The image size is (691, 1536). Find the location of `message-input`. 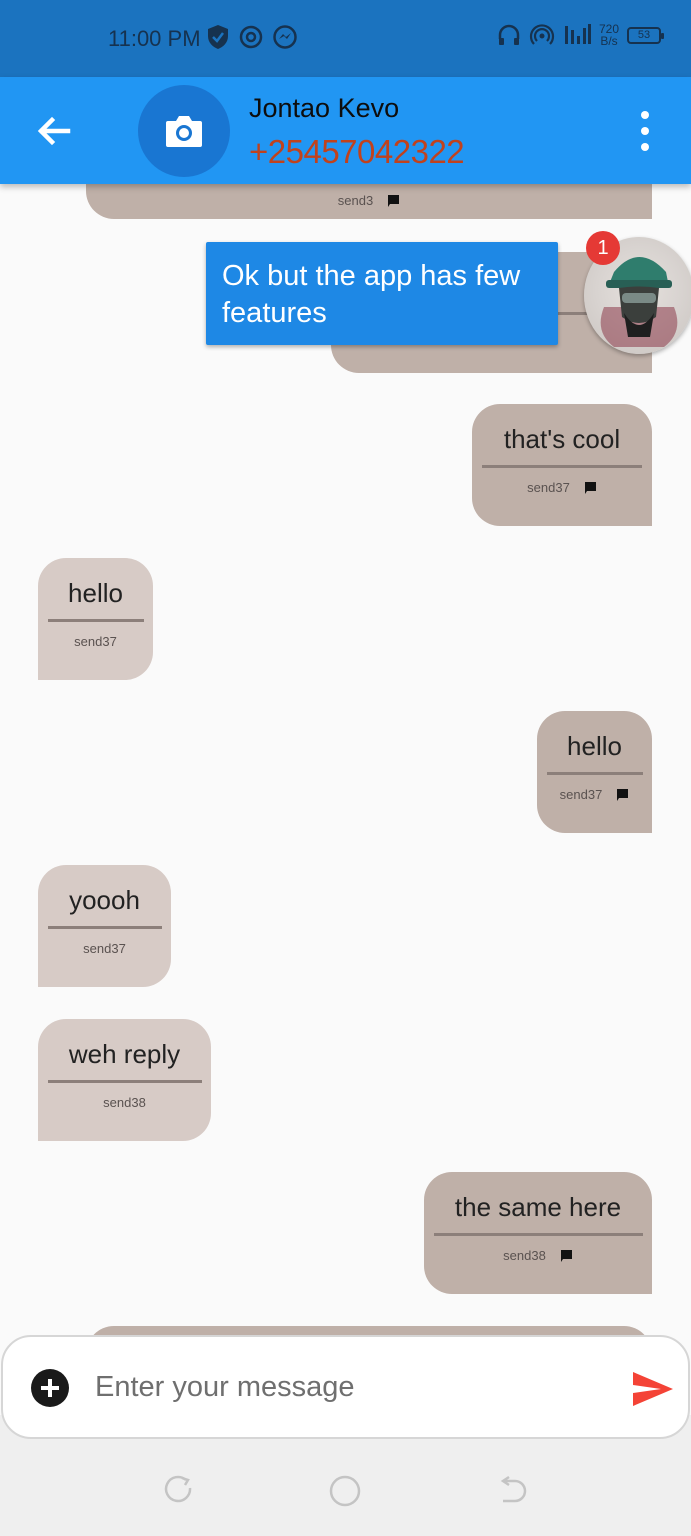

message-input is located at coordinates (345, 1387).